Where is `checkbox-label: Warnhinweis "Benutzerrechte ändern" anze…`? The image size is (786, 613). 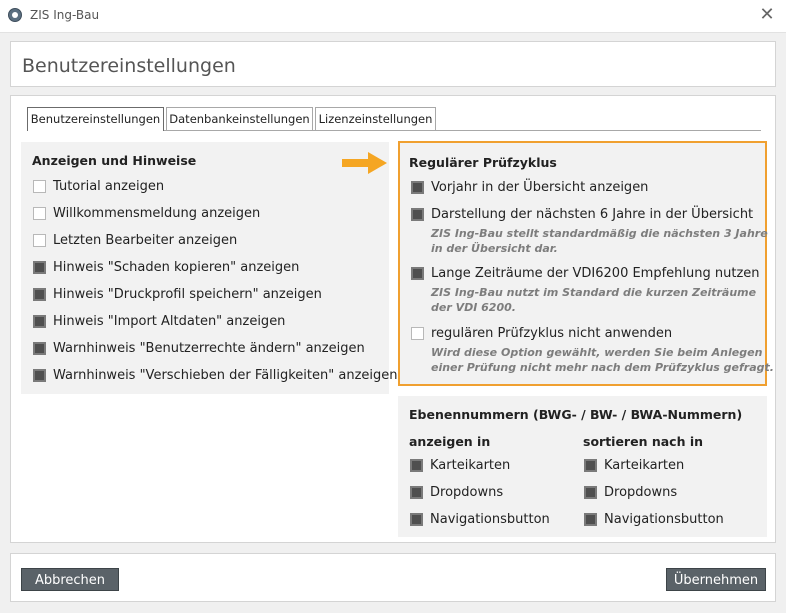 checkbox-label: Warnhinweis "Benutzerrechte ändern" anze… is located at coordinates (209, 348).